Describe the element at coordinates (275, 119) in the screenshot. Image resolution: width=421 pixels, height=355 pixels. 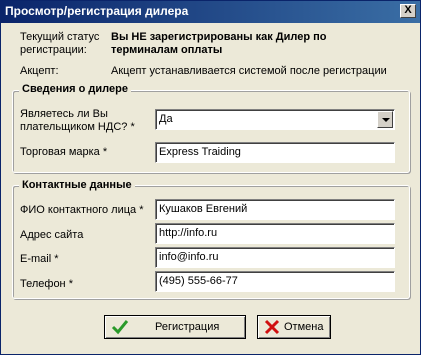
I see `vat-select: Да` at that location.